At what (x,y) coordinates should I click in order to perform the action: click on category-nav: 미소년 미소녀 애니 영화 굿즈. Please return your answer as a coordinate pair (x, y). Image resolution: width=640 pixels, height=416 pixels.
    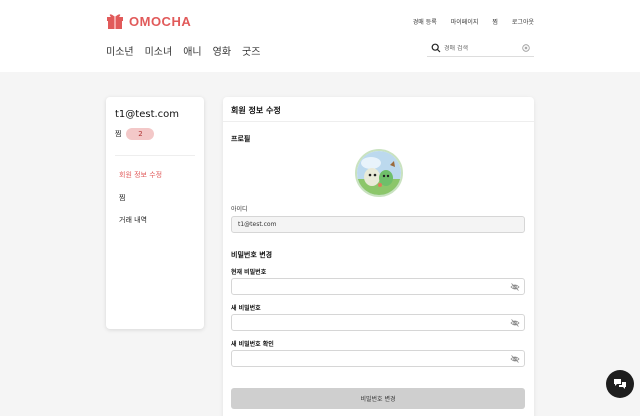
    Looking at the image, I should click on (183, 50).